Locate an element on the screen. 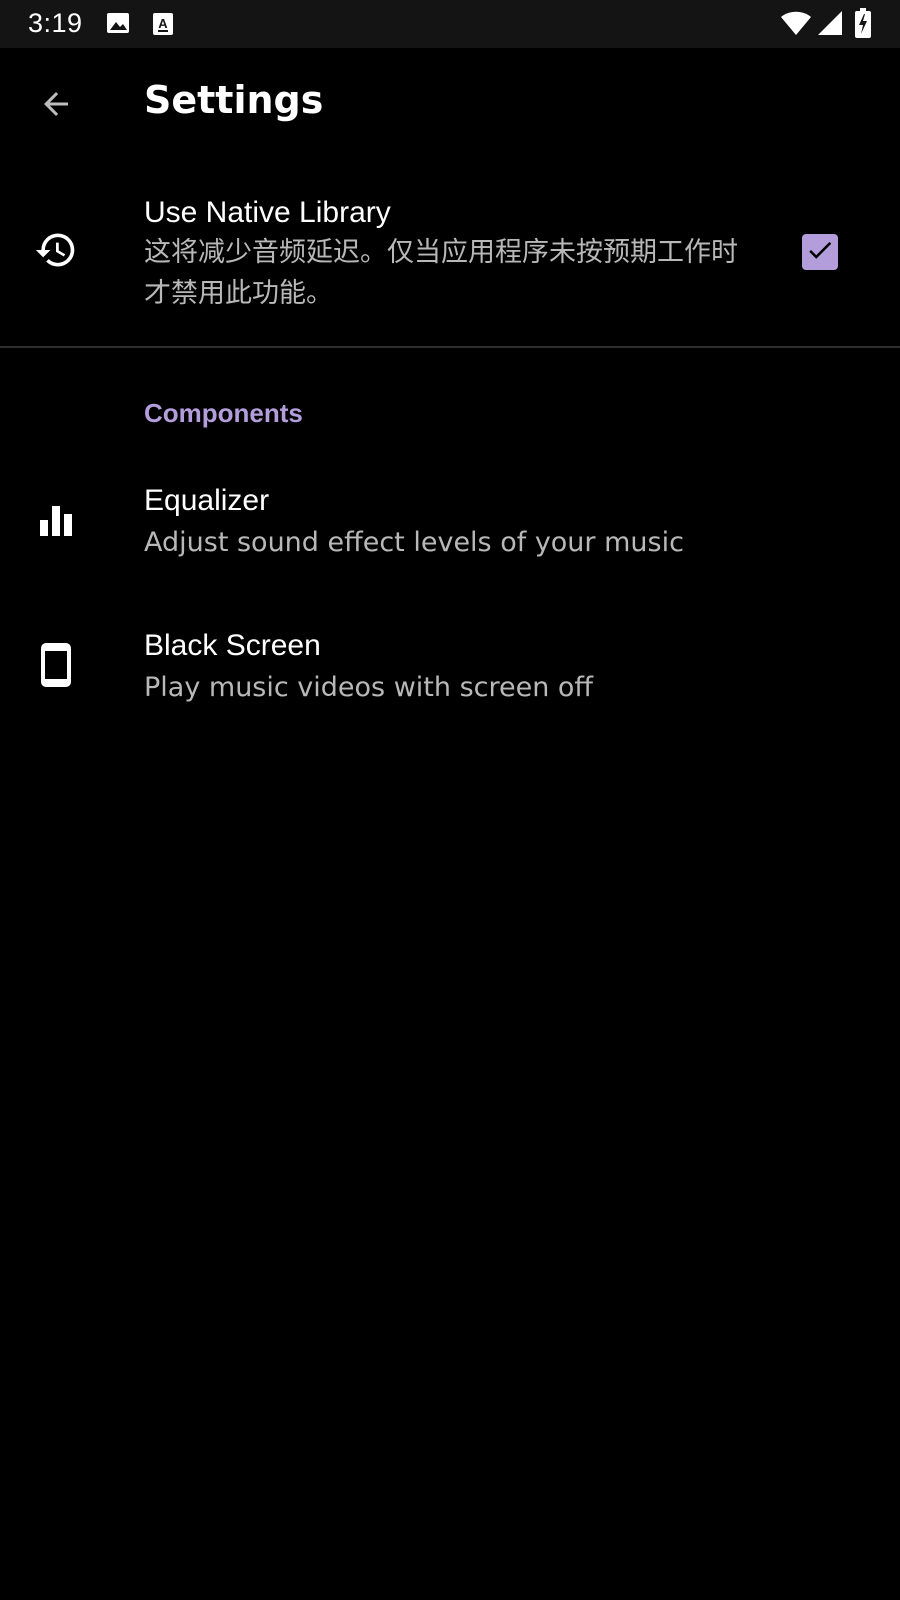 This screenshot has height=1600, width=900. battery-charging-icon is located at coordinates (863, 23).